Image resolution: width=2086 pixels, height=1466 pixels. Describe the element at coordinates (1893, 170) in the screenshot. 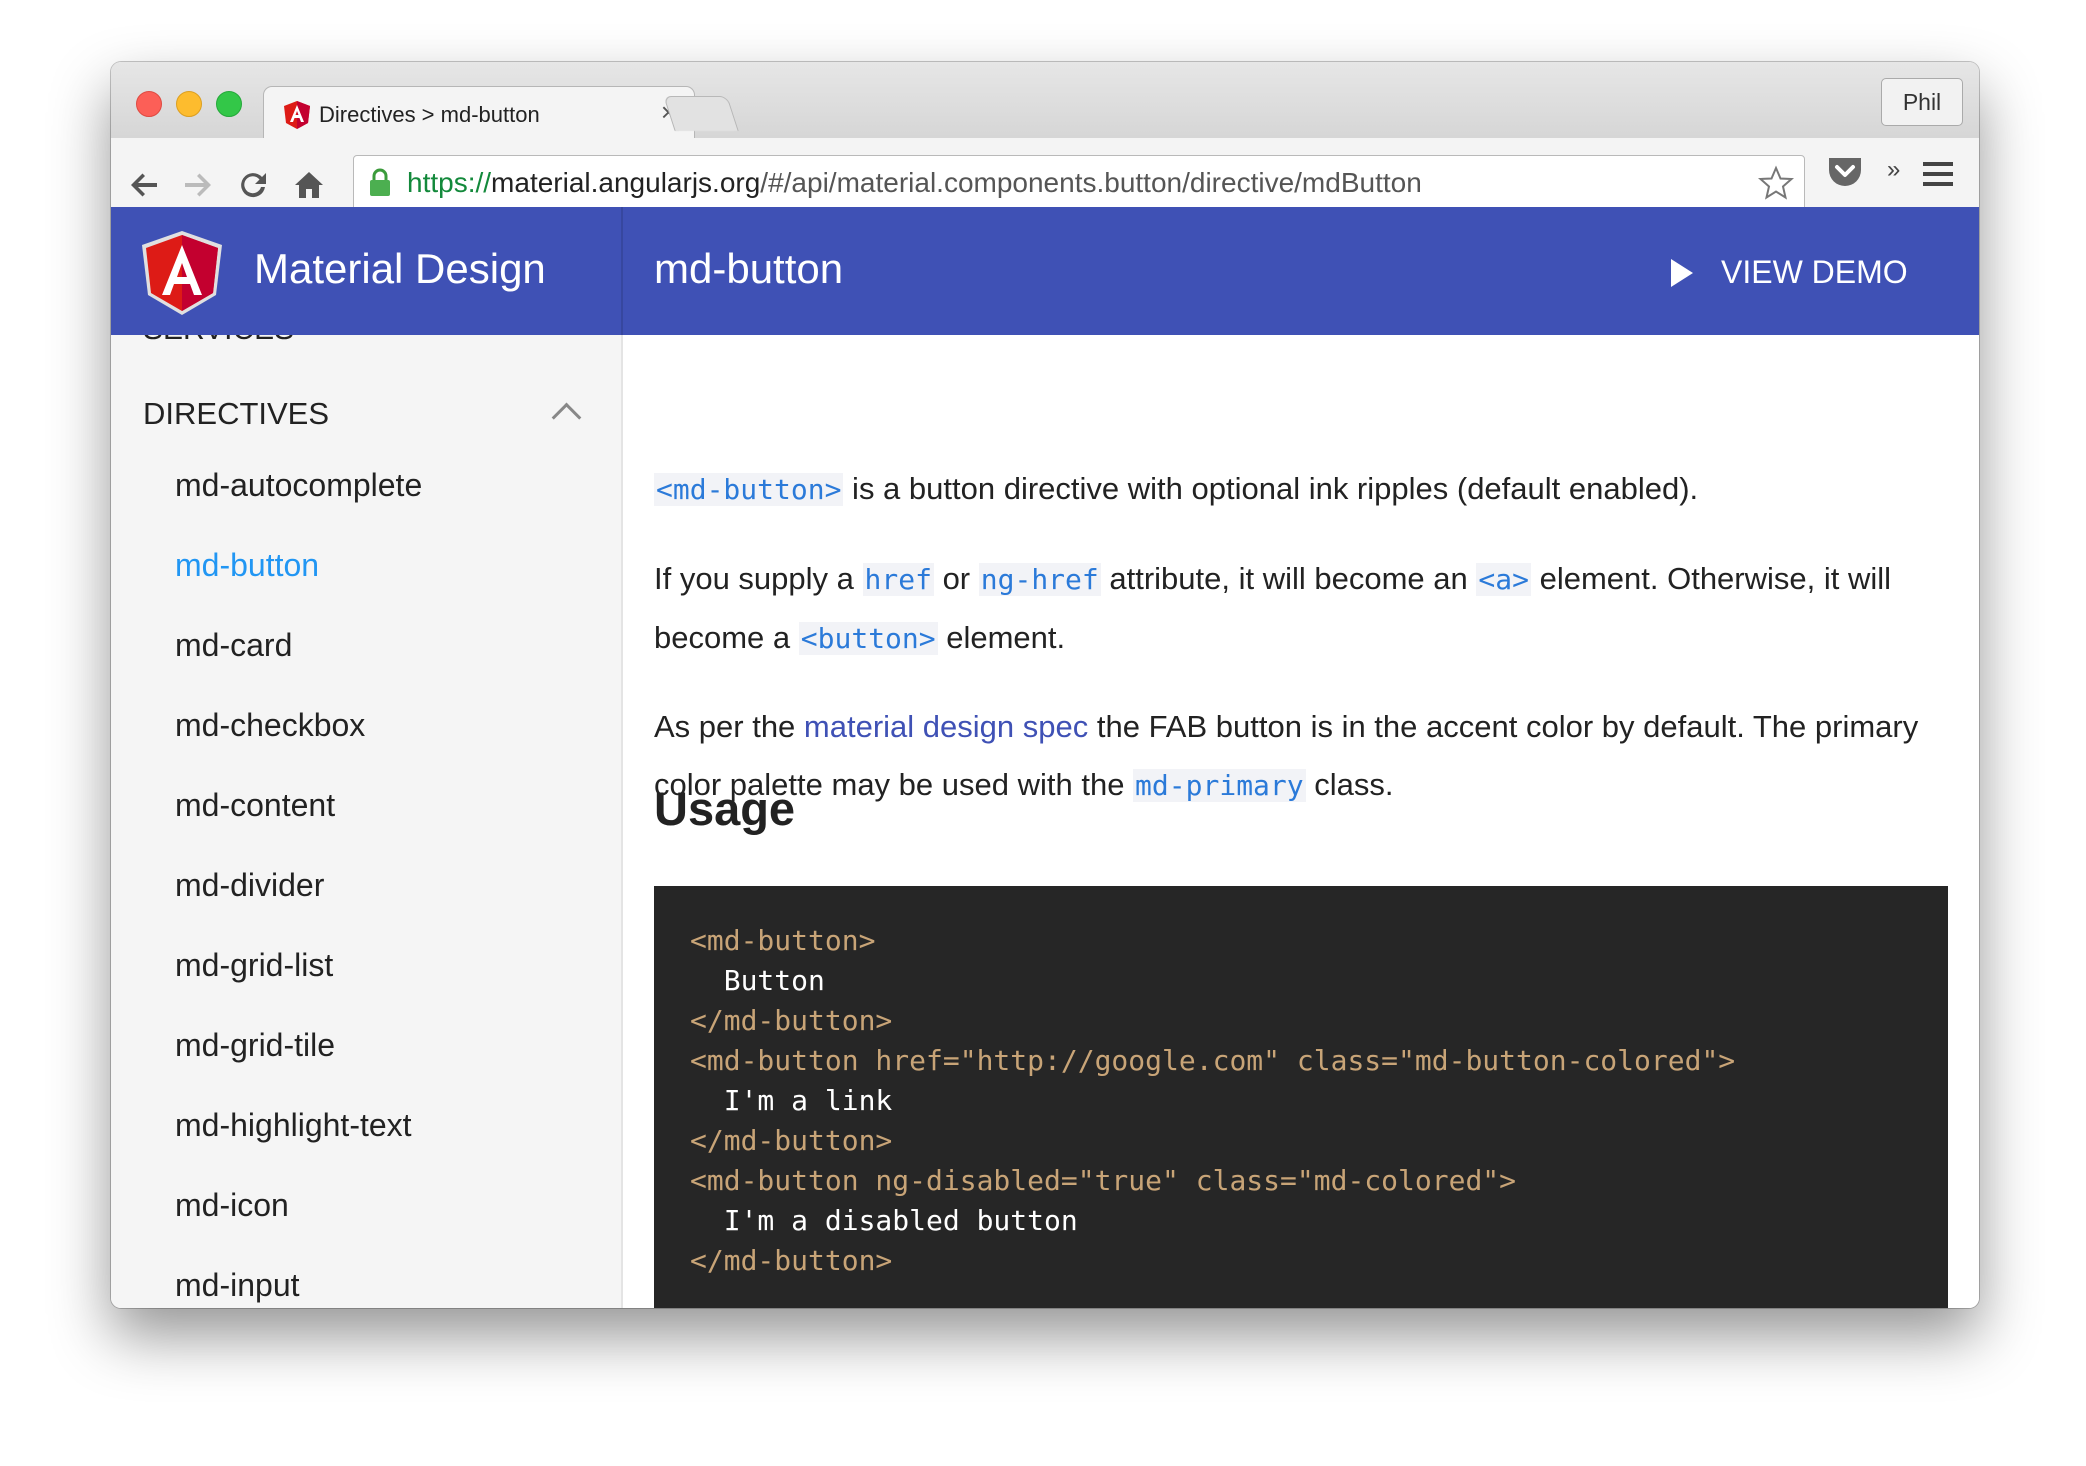

I see `extensions-overflow-icon: »` at that location.